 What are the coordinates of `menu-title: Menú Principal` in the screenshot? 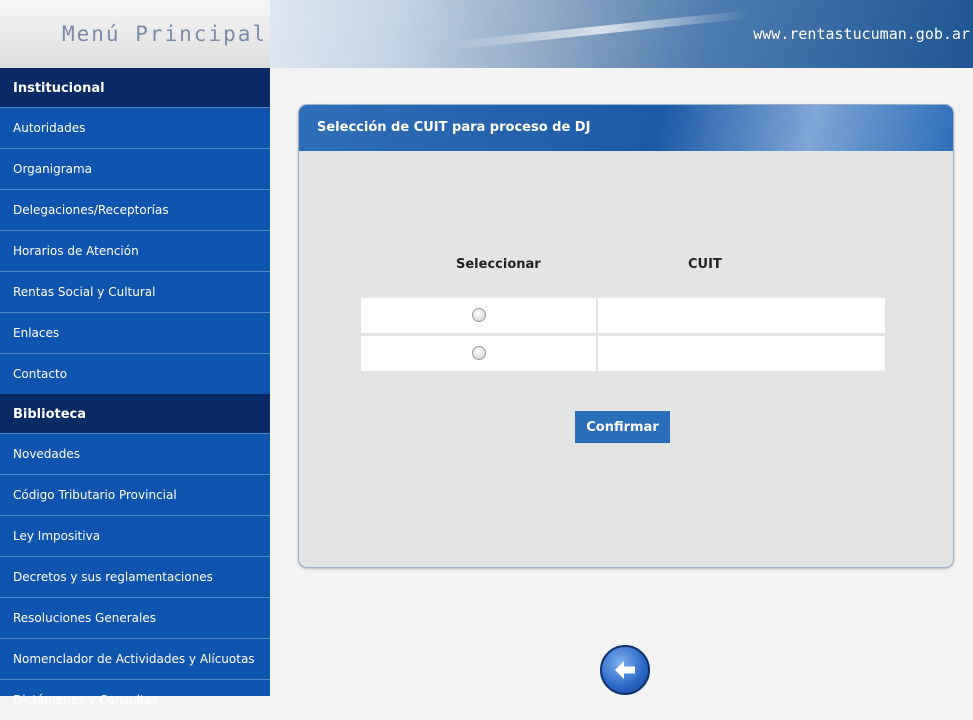 It's located at (165, 34).